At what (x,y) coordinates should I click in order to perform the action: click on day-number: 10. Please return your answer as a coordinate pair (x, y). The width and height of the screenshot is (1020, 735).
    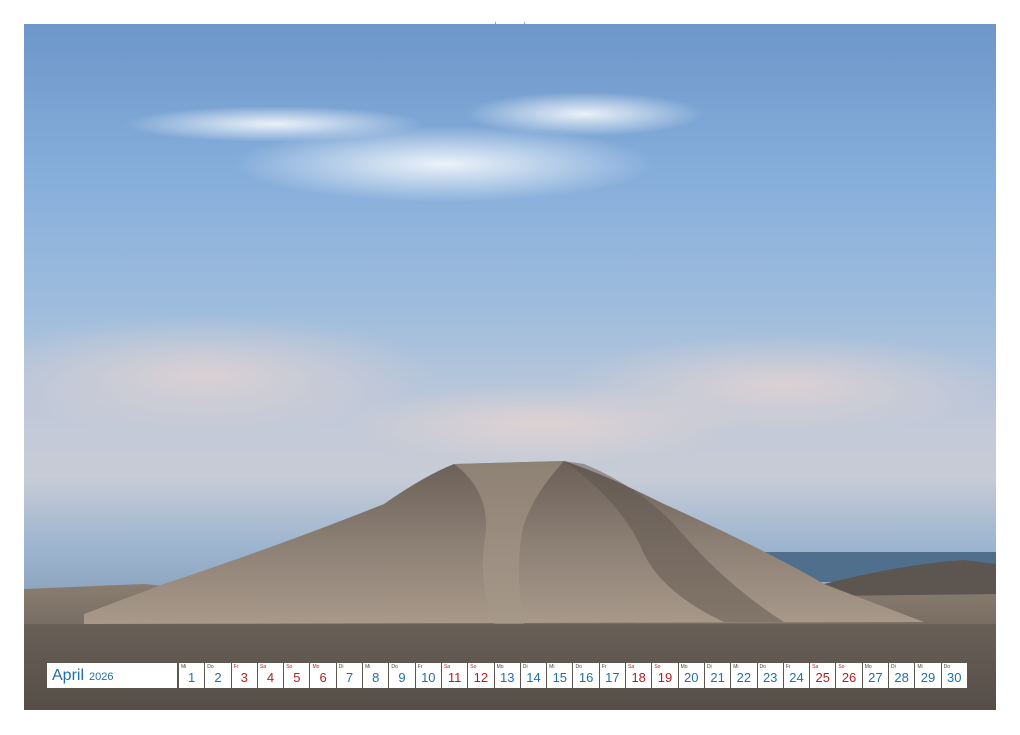
    Looking at the image, I should click on (428, 677).